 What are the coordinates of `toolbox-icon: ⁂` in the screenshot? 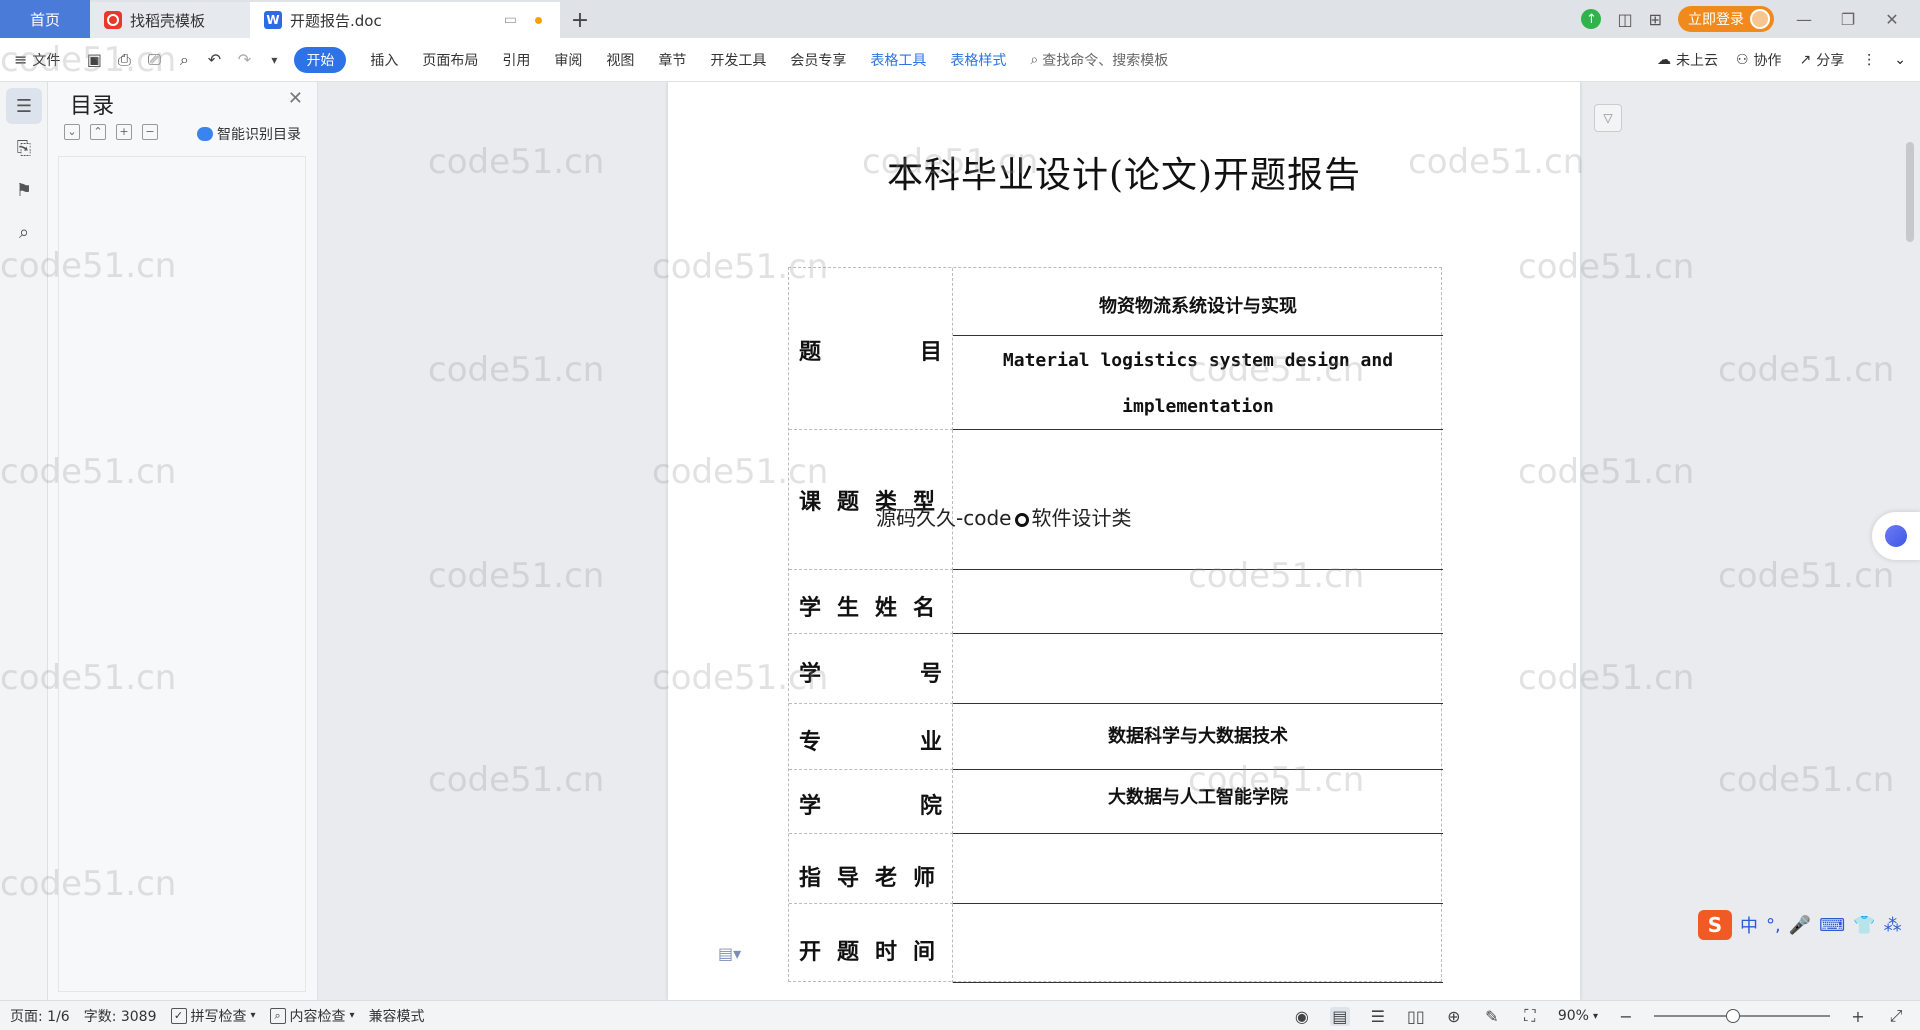 It's located at (1893, 925).